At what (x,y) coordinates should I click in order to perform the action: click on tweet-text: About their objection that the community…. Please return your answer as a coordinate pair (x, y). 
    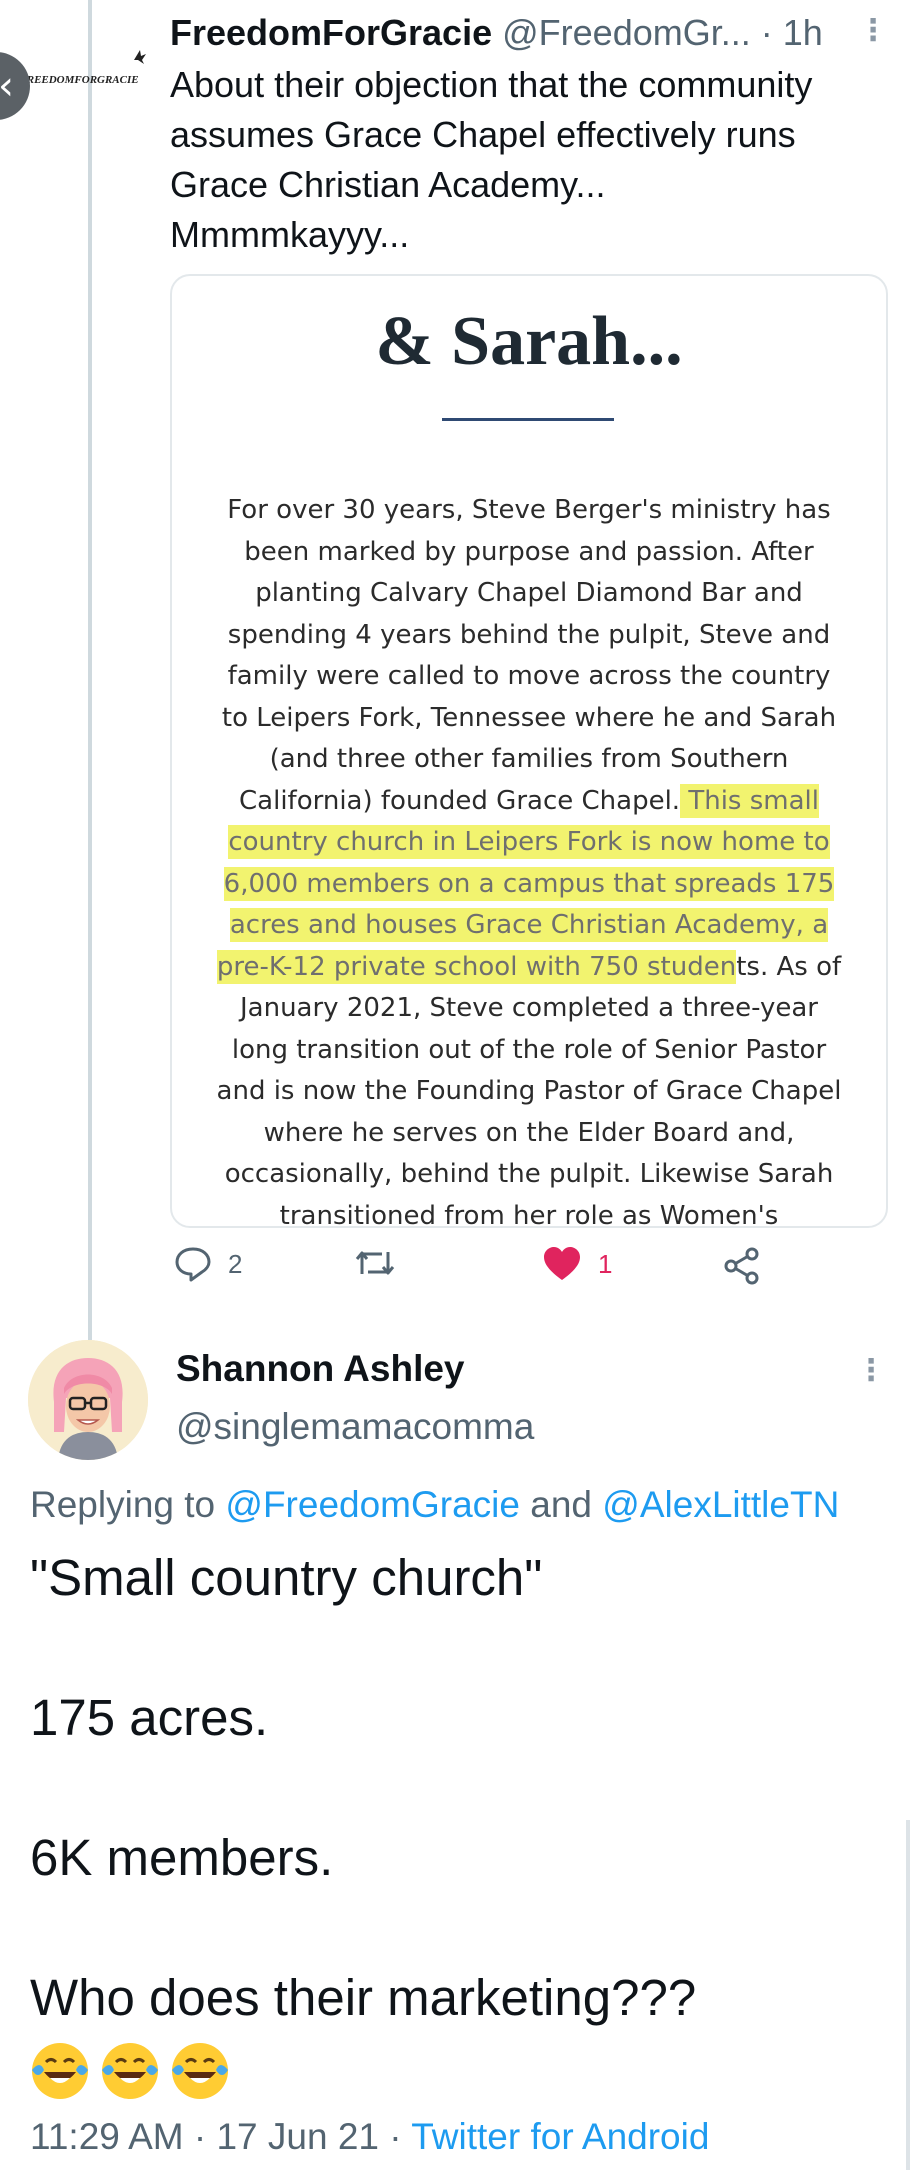
    Looking at the image, I should click on (530, 160).